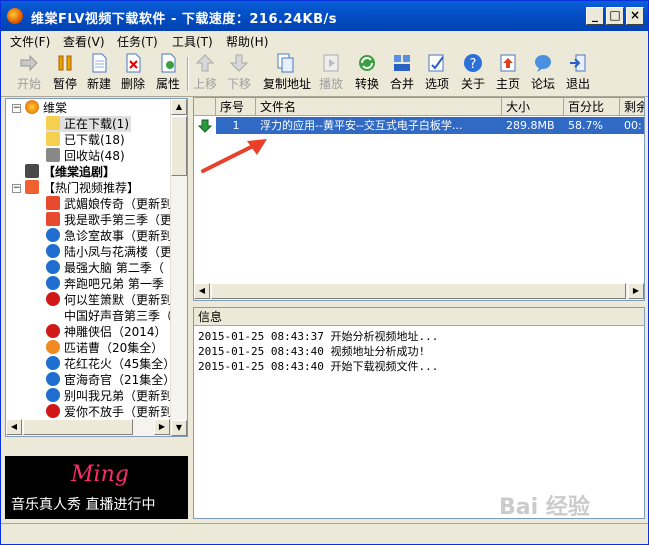 The width and height of the screenshot is (649, 545). Describe the element at coordinates (239, 74) in the screenshot. I see `move-down-button: 下移` at that location.